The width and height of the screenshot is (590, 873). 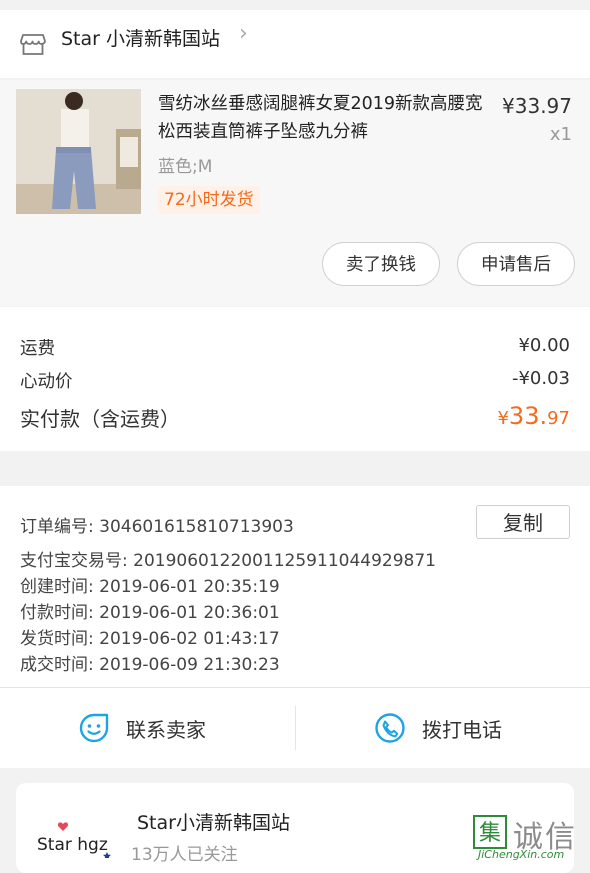 I want to click on copy-button: 复制, so click(x=523, y=522).